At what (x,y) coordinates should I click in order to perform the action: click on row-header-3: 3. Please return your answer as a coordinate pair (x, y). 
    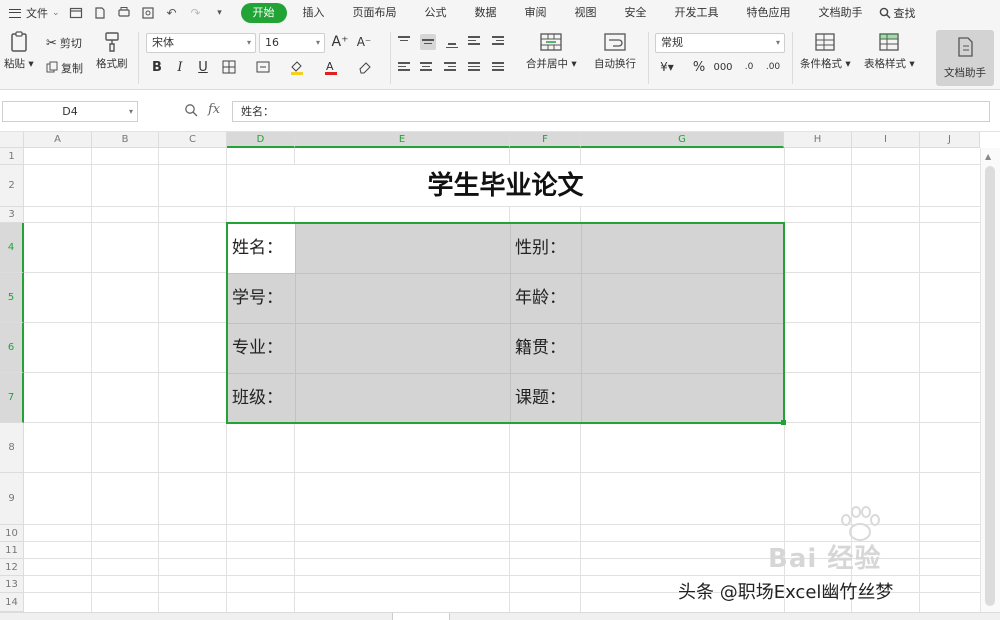
    Looking at the image, I should click on (12, 215).